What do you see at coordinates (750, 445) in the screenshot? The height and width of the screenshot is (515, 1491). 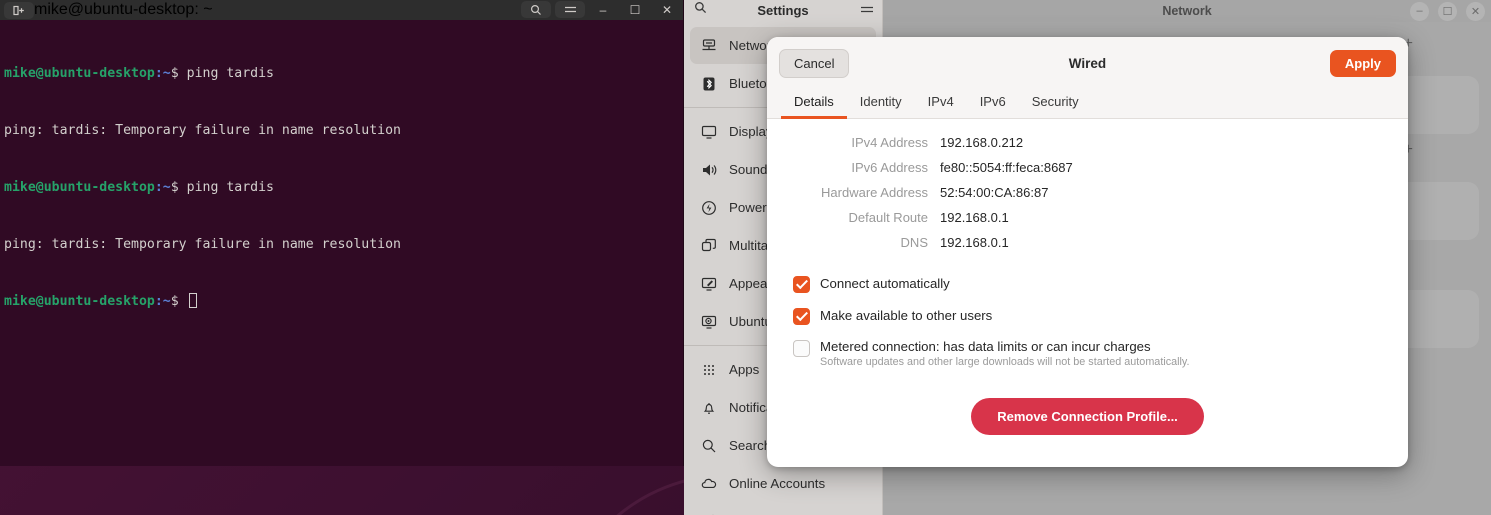 I see `sidebar-item-label: Search` at bounding box center [750, 445].